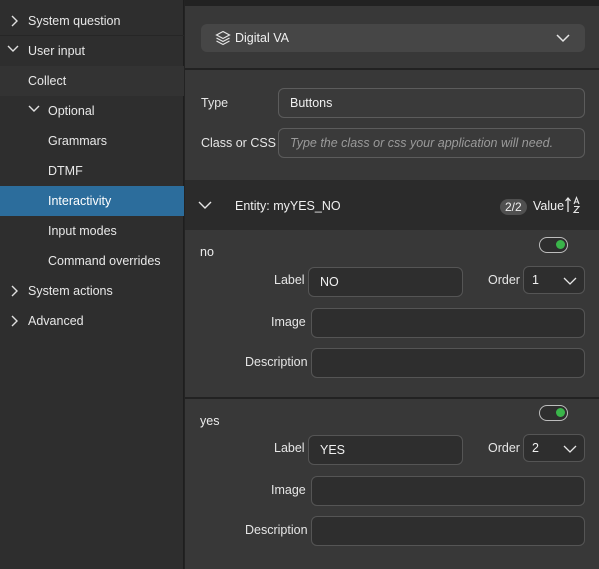 This screenshot has height=569, width=599. I want to click on type-label: Type, so click(215, 103).